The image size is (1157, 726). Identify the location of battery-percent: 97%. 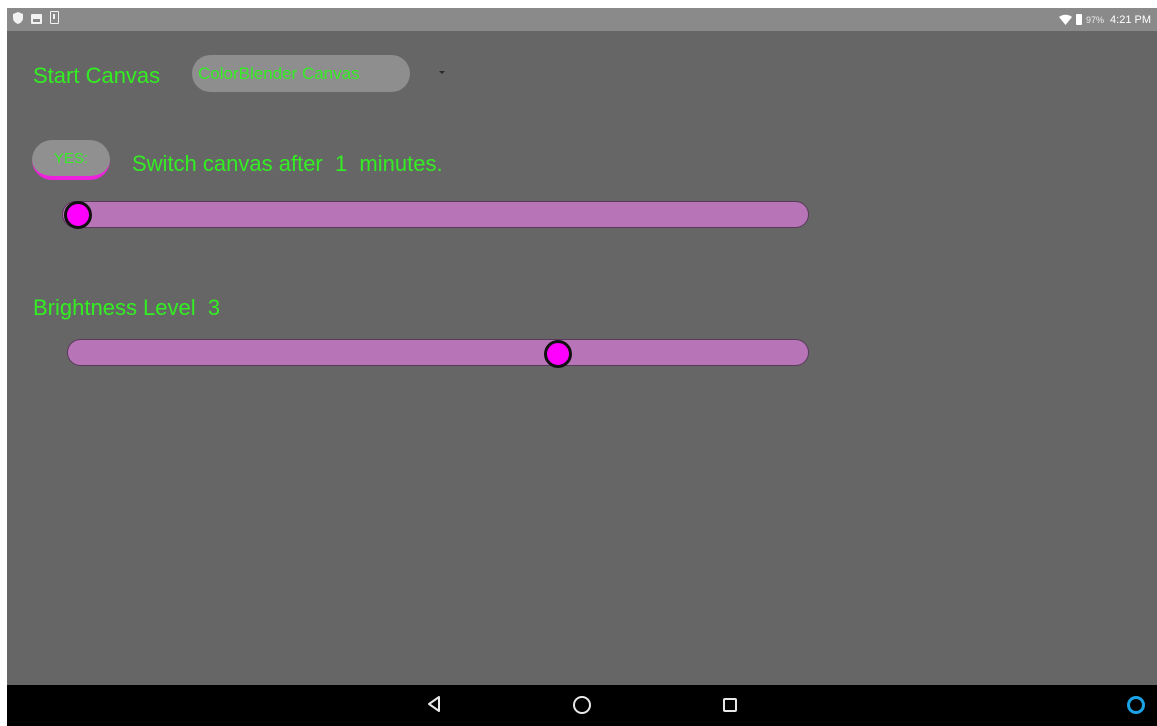
(1095, 19).